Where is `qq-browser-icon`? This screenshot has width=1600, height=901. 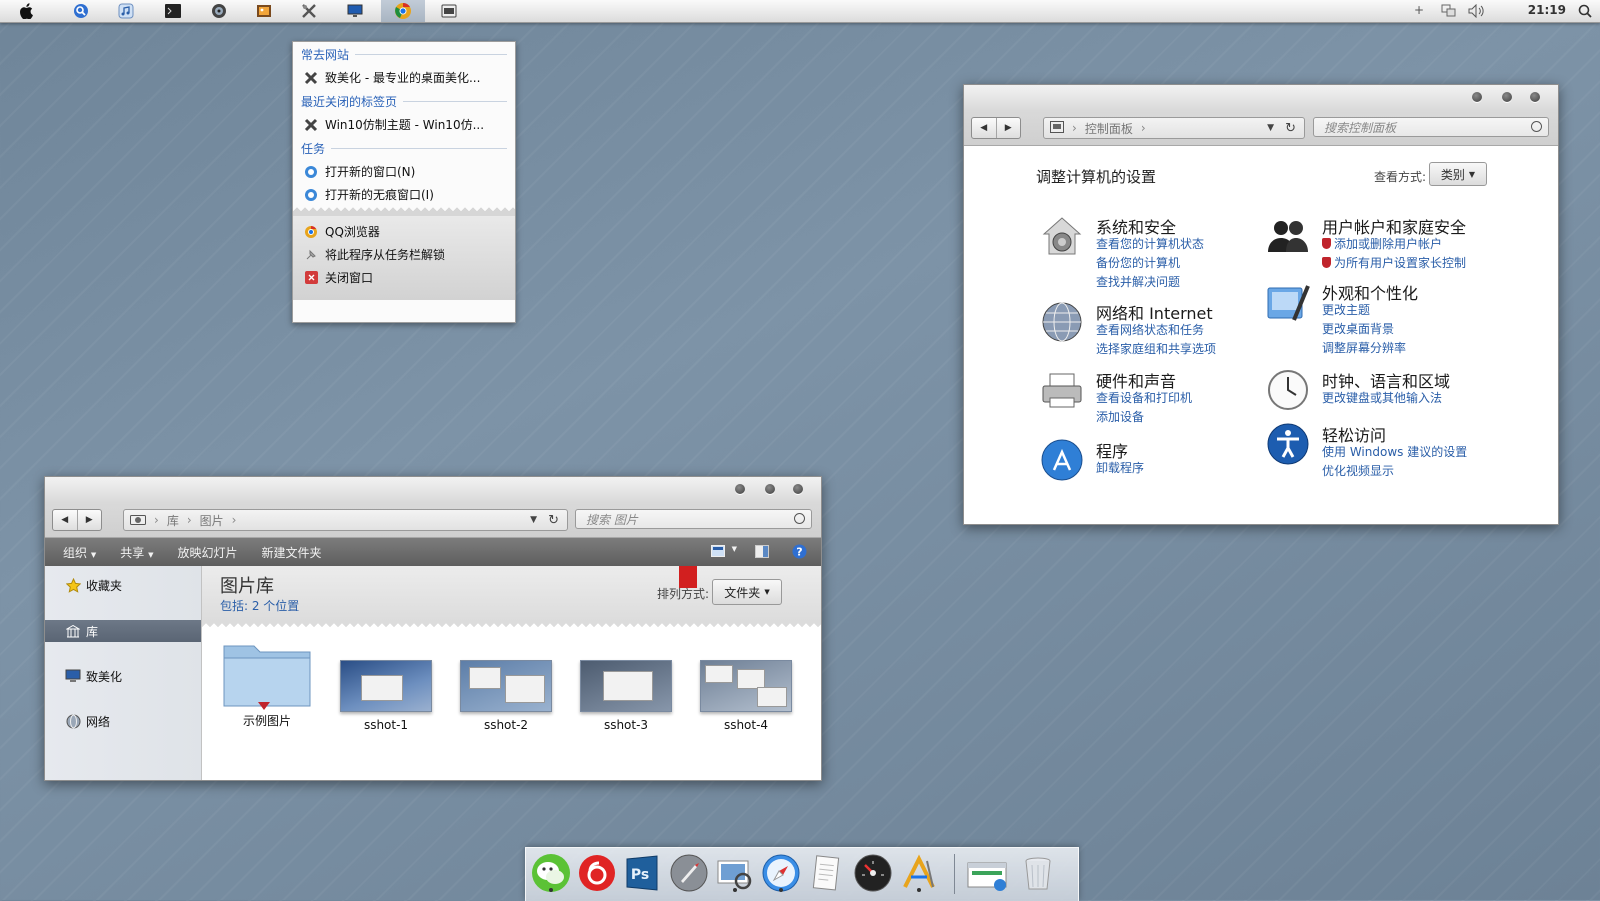 qq-browser-icon is located at coordinates (311, 232).